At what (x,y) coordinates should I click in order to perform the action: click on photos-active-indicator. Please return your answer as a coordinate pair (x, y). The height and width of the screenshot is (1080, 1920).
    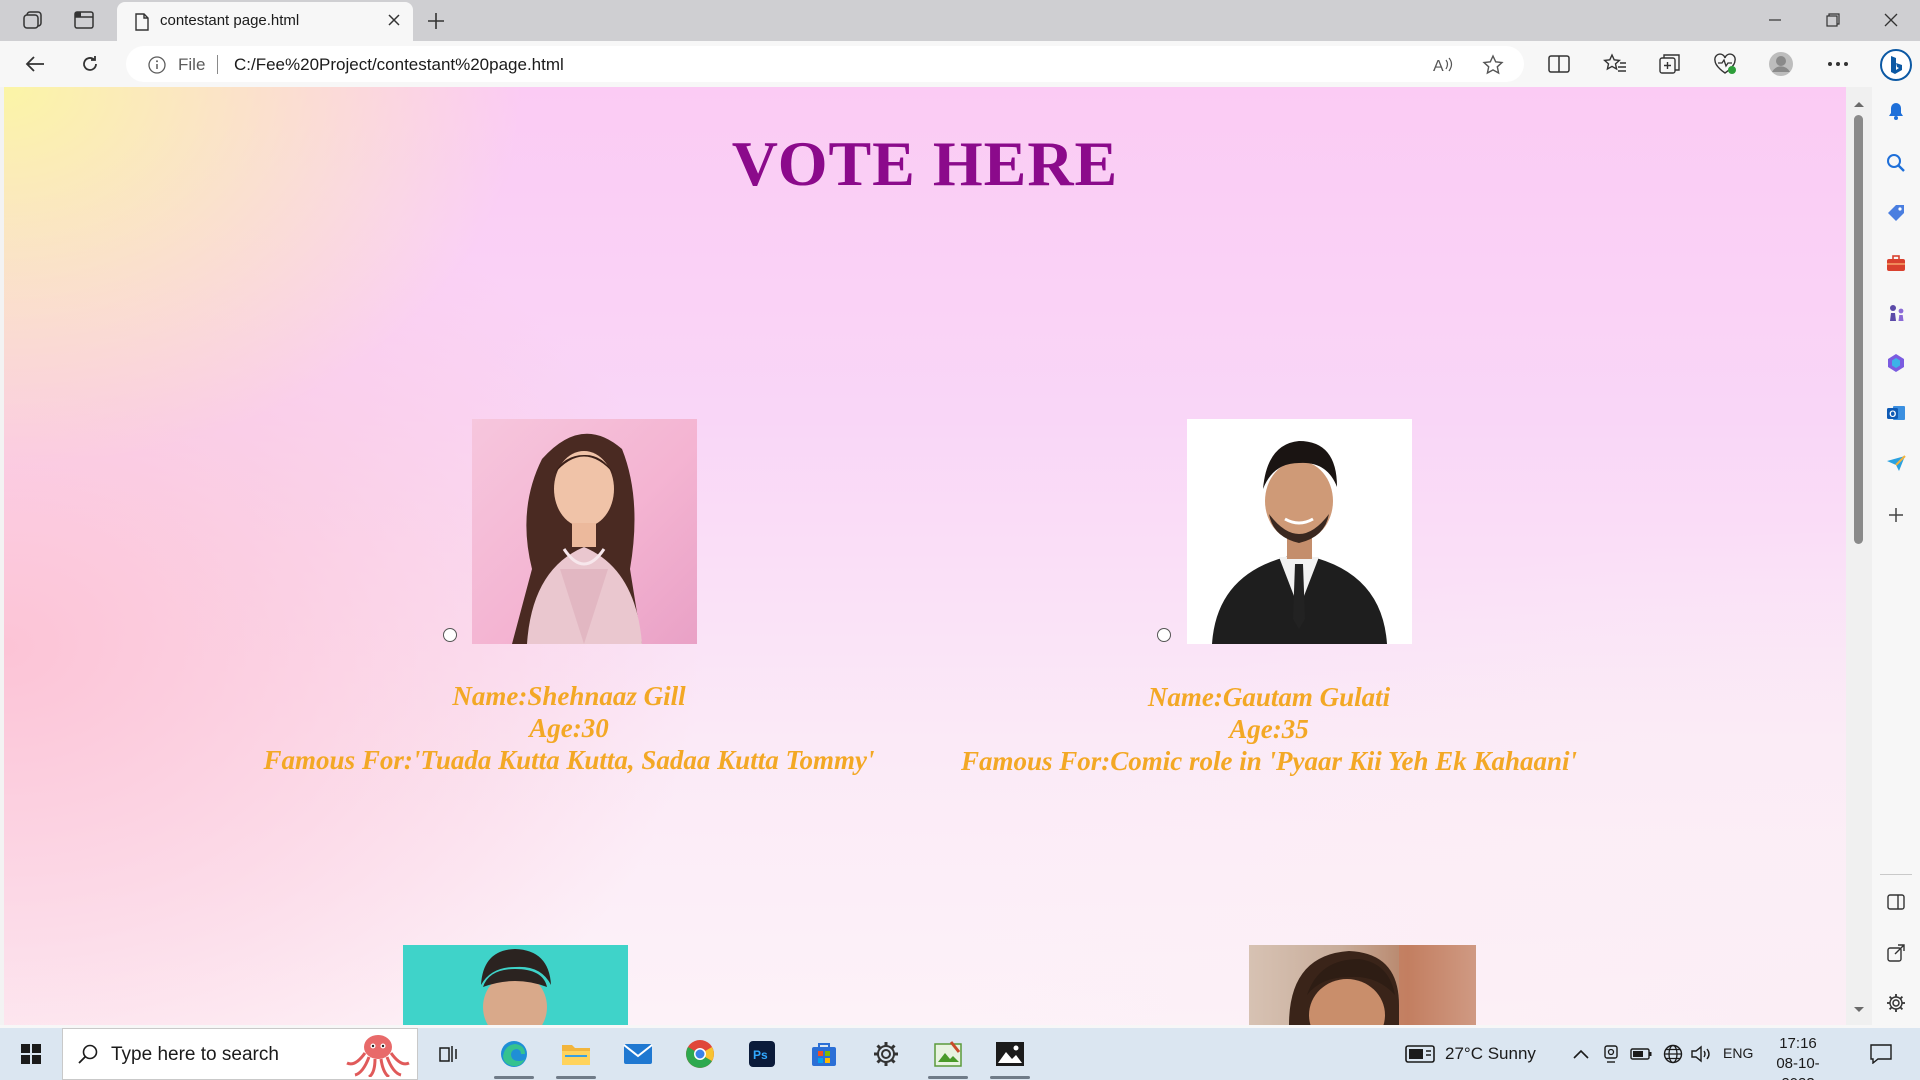
    Looking at the image, I should click on (1010, 1077).